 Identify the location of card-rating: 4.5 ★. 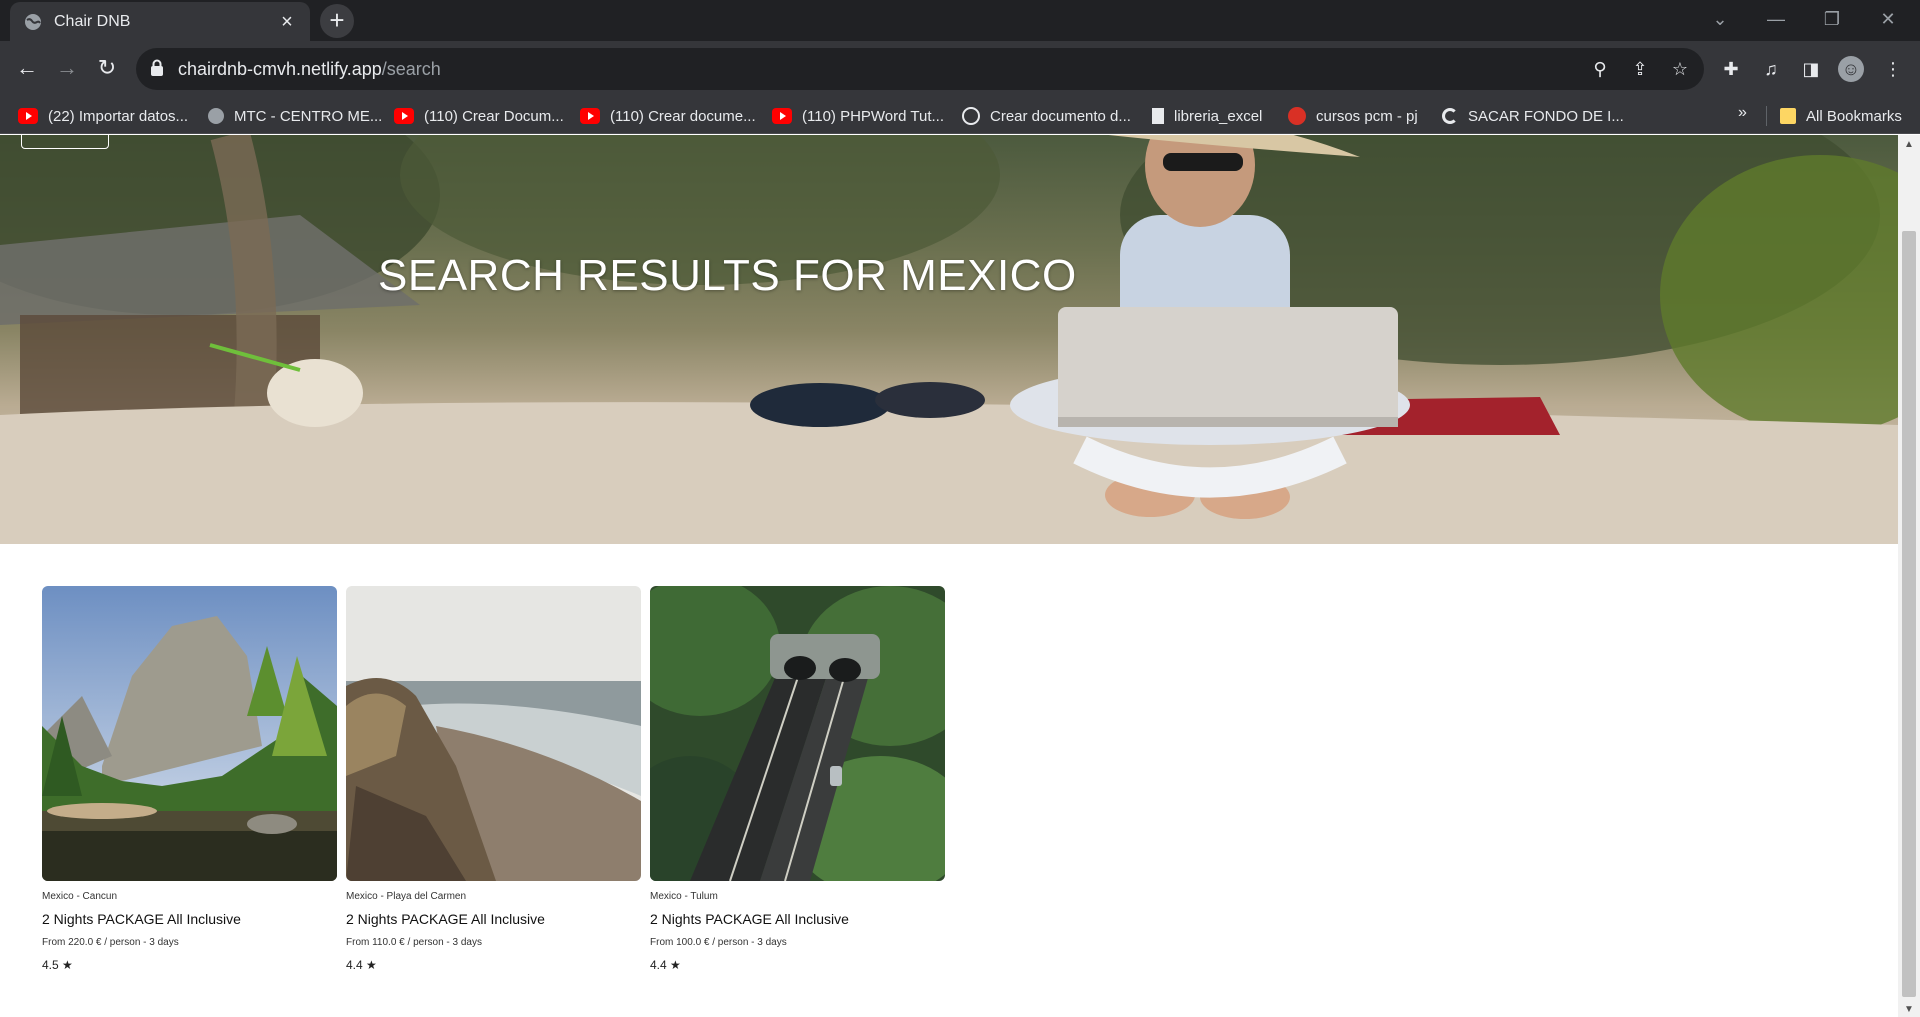
(57, 965).